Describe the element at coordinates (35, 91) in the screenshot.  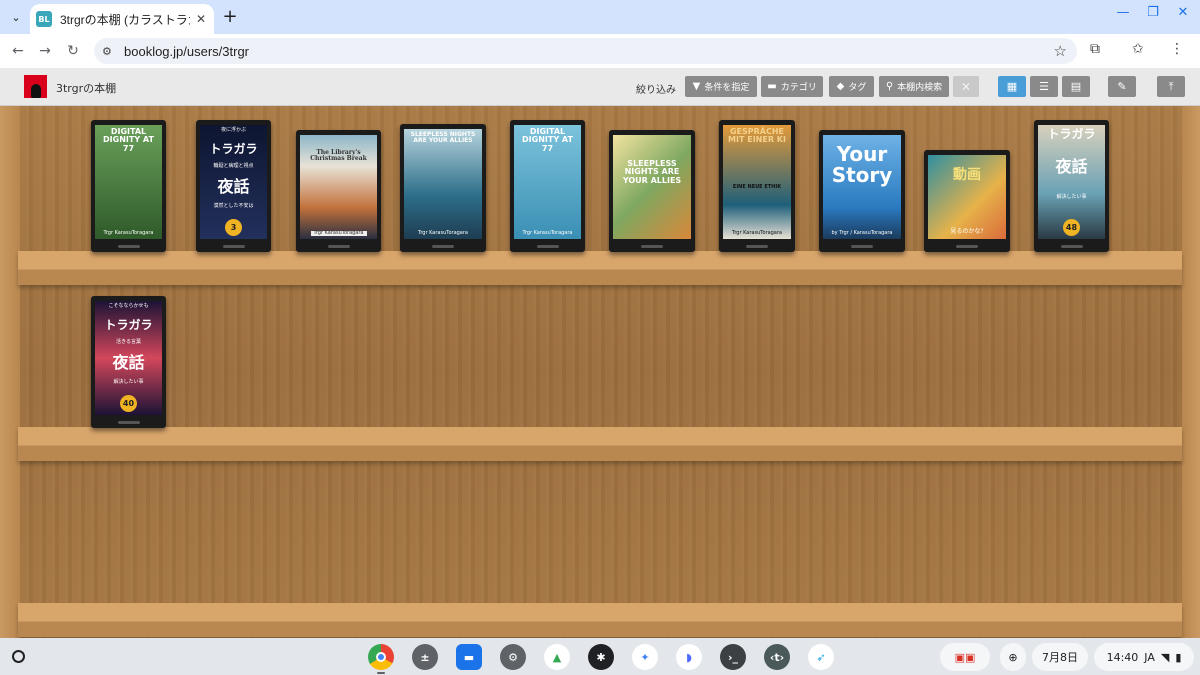
I see `black-cat-icon` at that location.